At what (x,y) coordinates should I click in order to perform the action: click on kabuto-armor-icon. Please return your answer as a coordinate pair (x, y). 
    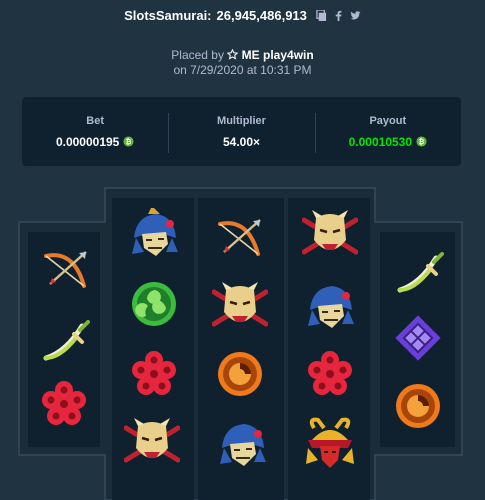
    Looking at the image, I should click on (330, 442).